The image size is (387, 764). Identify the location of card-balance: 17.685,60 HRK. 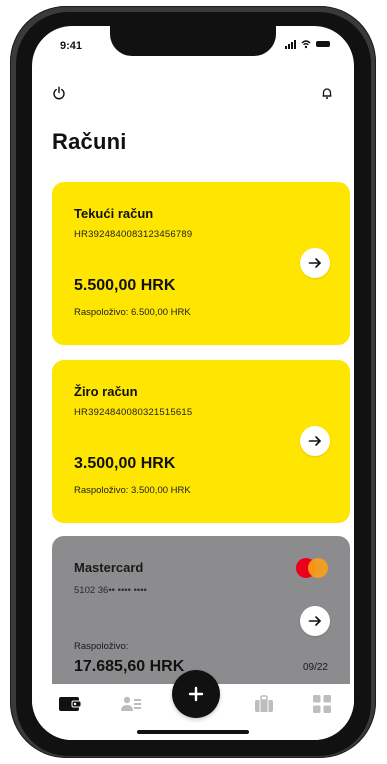
(129, 666).